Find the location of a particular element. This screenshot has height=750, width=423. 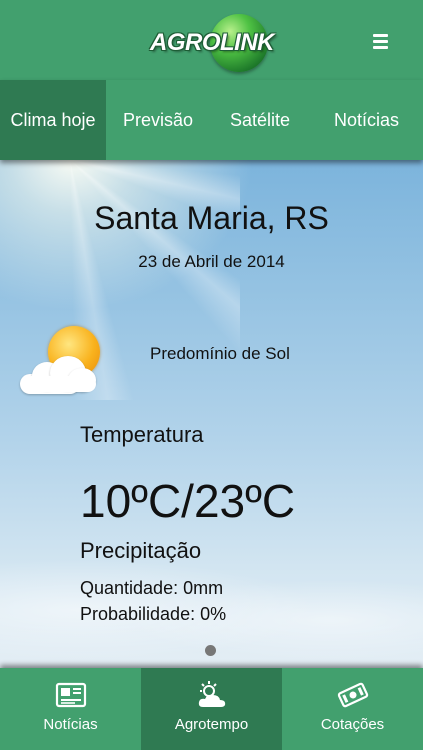

tab-previsao: Previsão is located at coordinates (158, 120).